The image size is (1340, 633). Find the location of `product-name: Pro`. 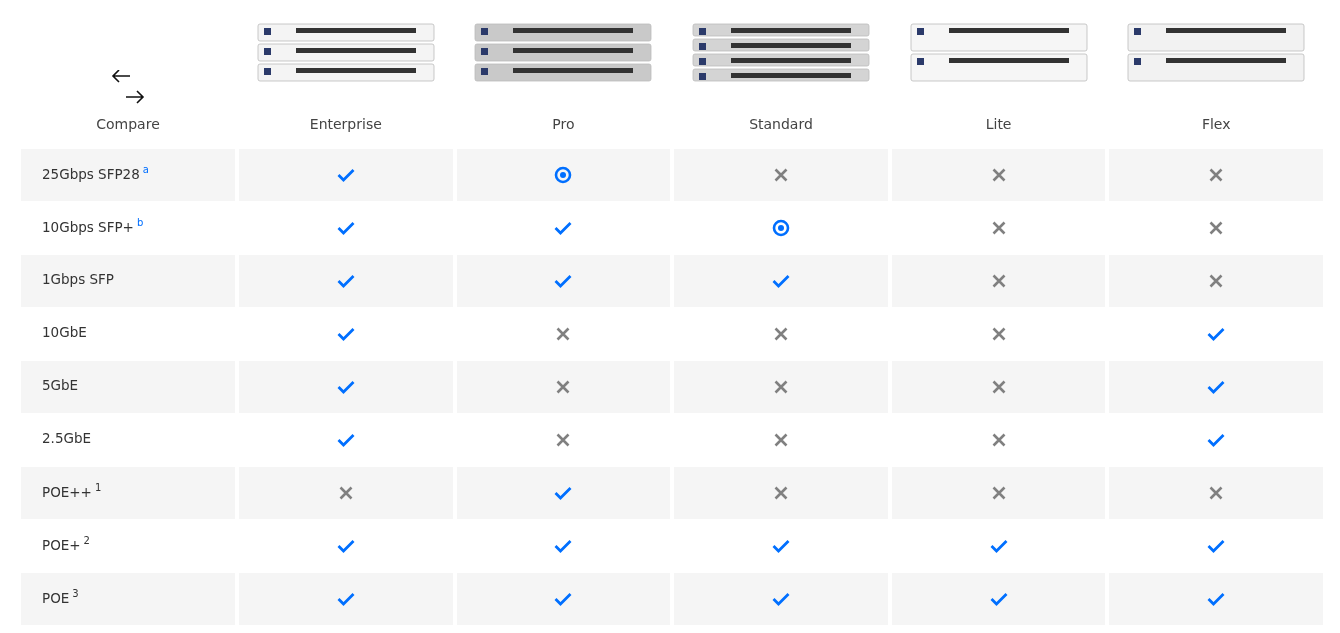

product-name: Pro is located at coordinates (563, 124).